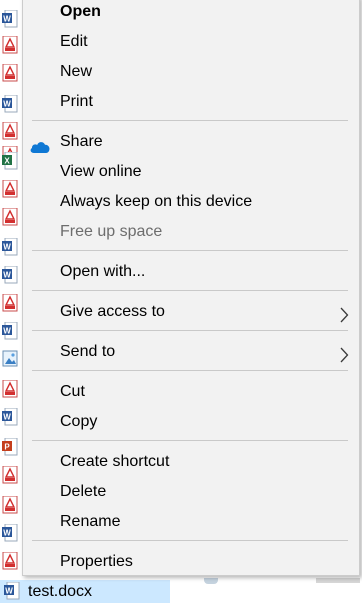 Image resolution: width=362 pixels, height=603 pixels. Describe the element at coordinates (191, 562) in the screenshot. I see `menu-item-properties: Properties` at that location.